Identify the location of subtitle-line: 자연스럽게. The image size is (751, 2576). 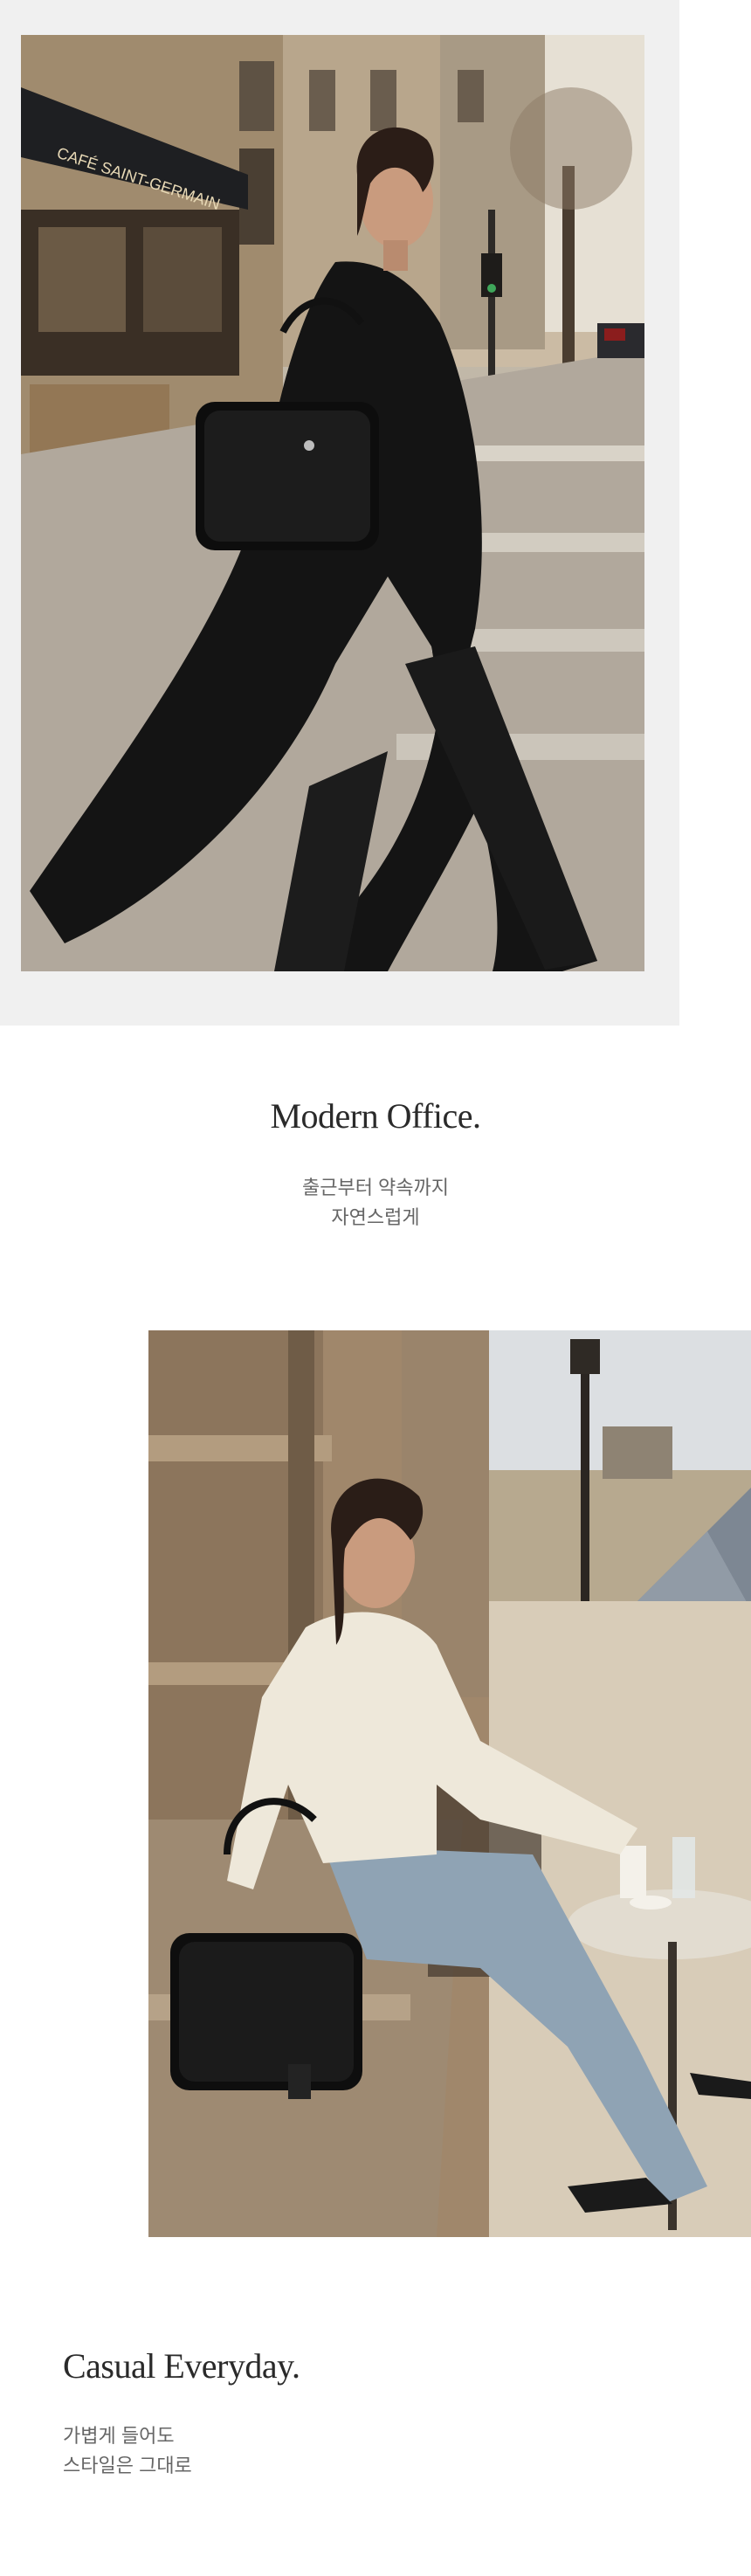
(375, 1217).